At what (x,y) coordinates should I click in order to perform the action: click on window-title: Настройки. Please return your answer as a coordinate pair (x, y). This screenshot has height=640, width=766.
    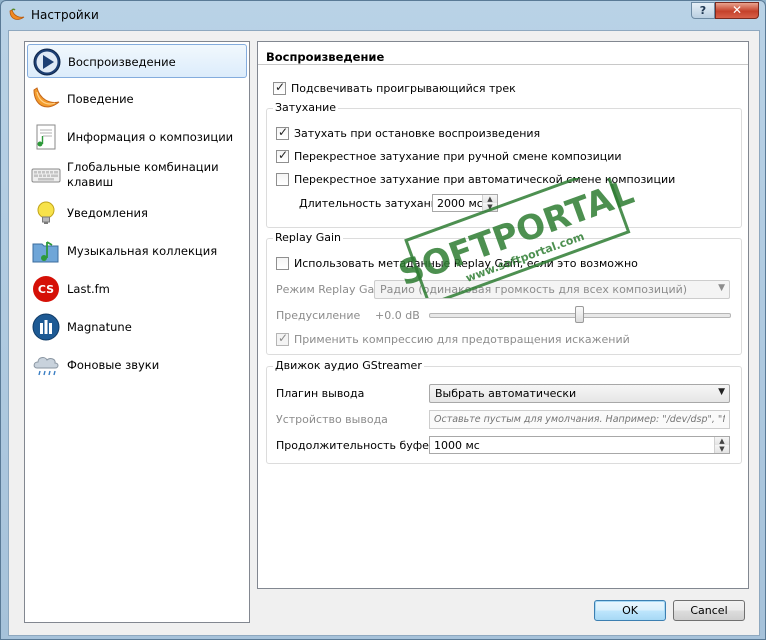
    Looking at the image, I should click on (65, 15).